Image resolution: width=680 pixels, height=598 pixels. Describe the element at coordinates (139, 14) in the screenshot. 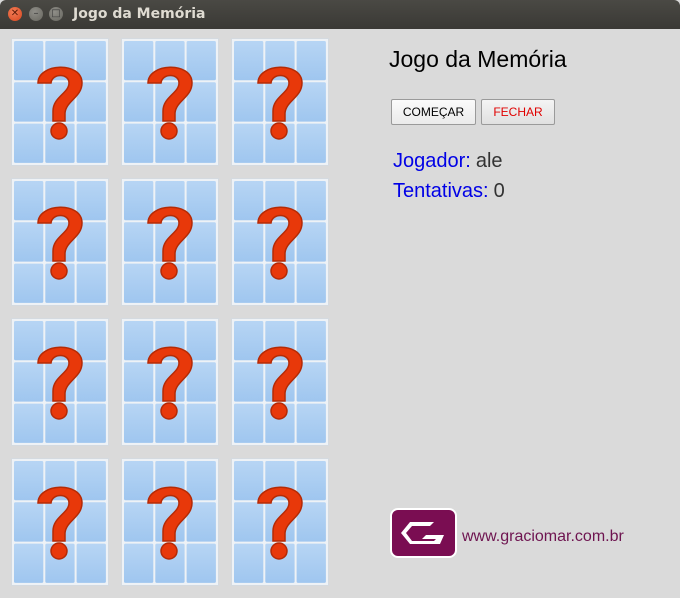

I see `window-title: Jogo da Memória` at that location.